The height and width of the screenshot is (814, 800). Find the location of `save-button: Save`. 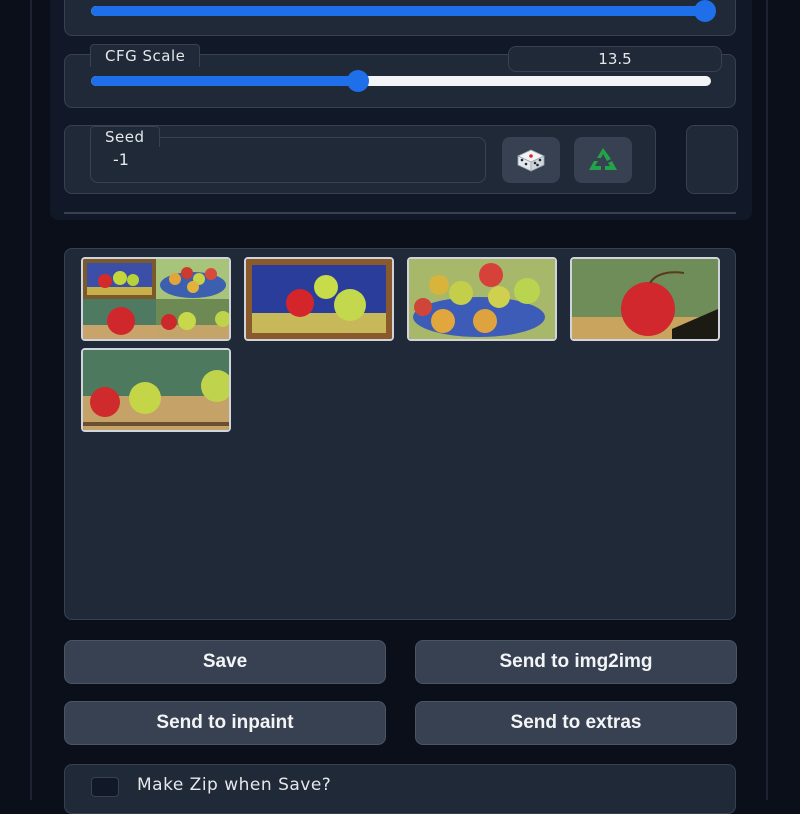

save-button: Save is located at coordinates (225, 662).